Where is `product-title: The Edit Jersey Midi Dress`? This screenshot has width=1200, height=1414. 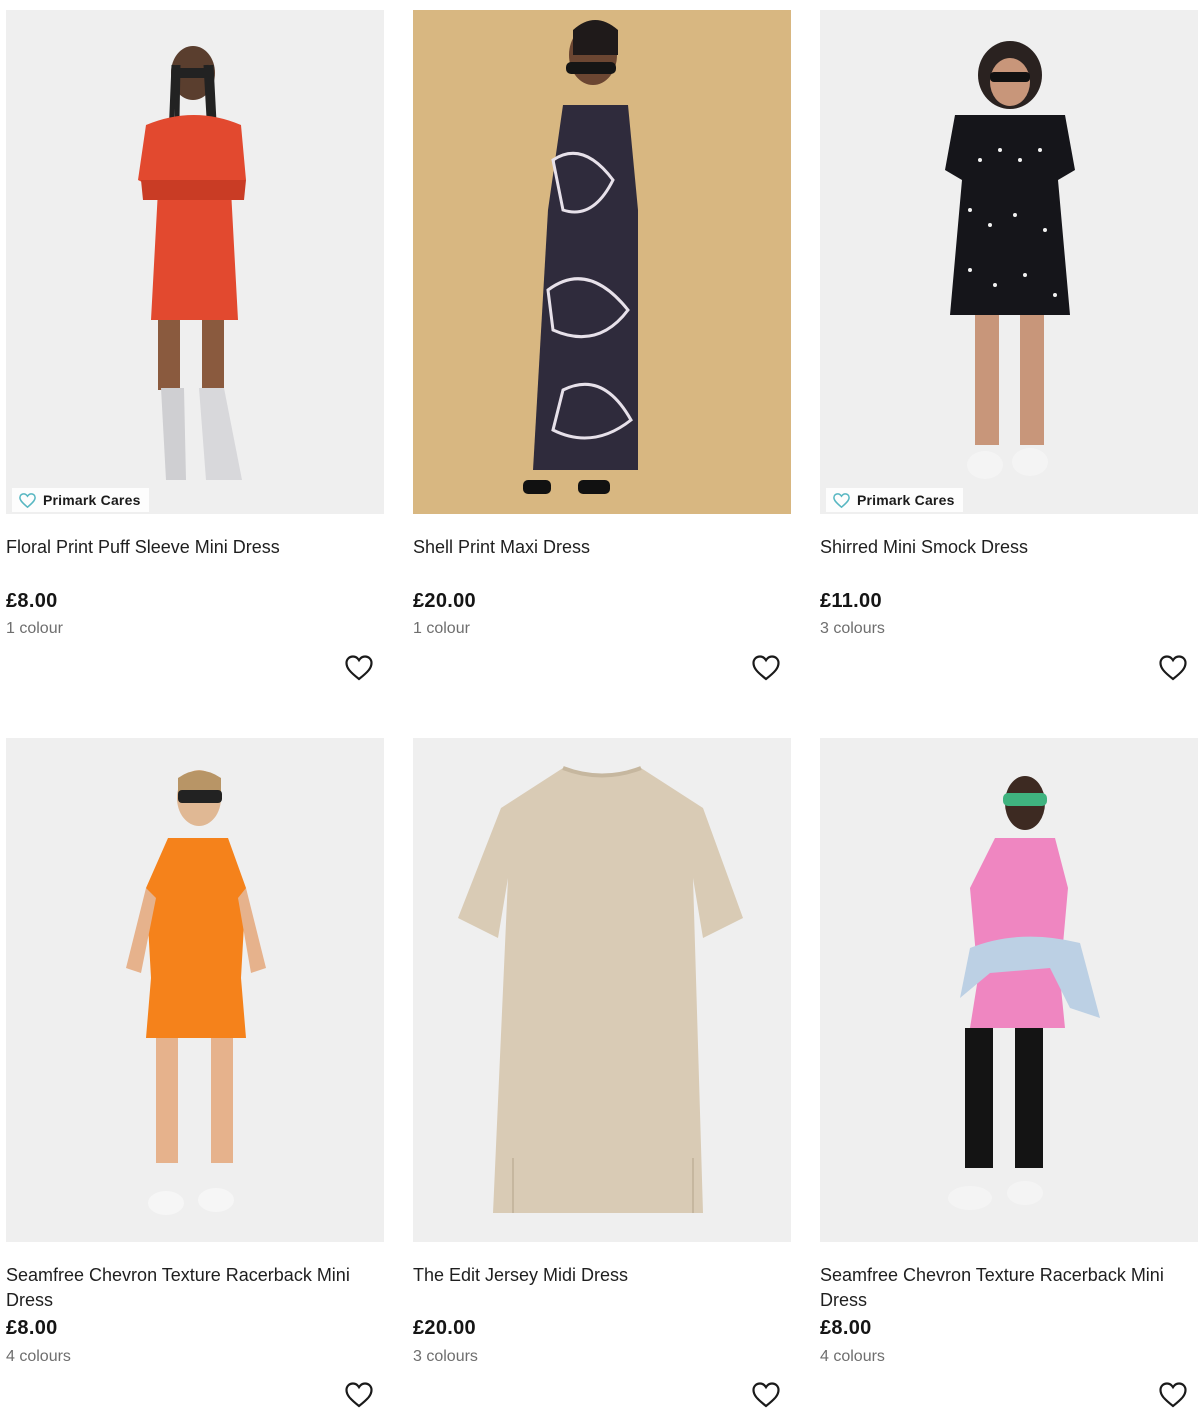 product-title: The Edit Jersey Midi Dress is located at coordinates (593, 1275).